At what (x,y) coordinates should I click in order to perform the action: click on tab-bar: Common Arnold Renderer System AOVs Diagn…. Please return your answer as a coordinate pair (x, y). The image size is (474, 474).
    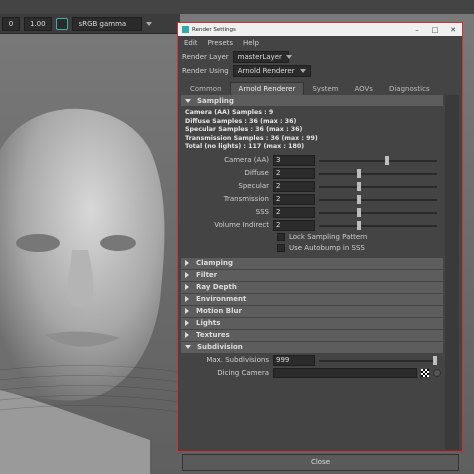
    Looking at the image, I should click on (320, 88).